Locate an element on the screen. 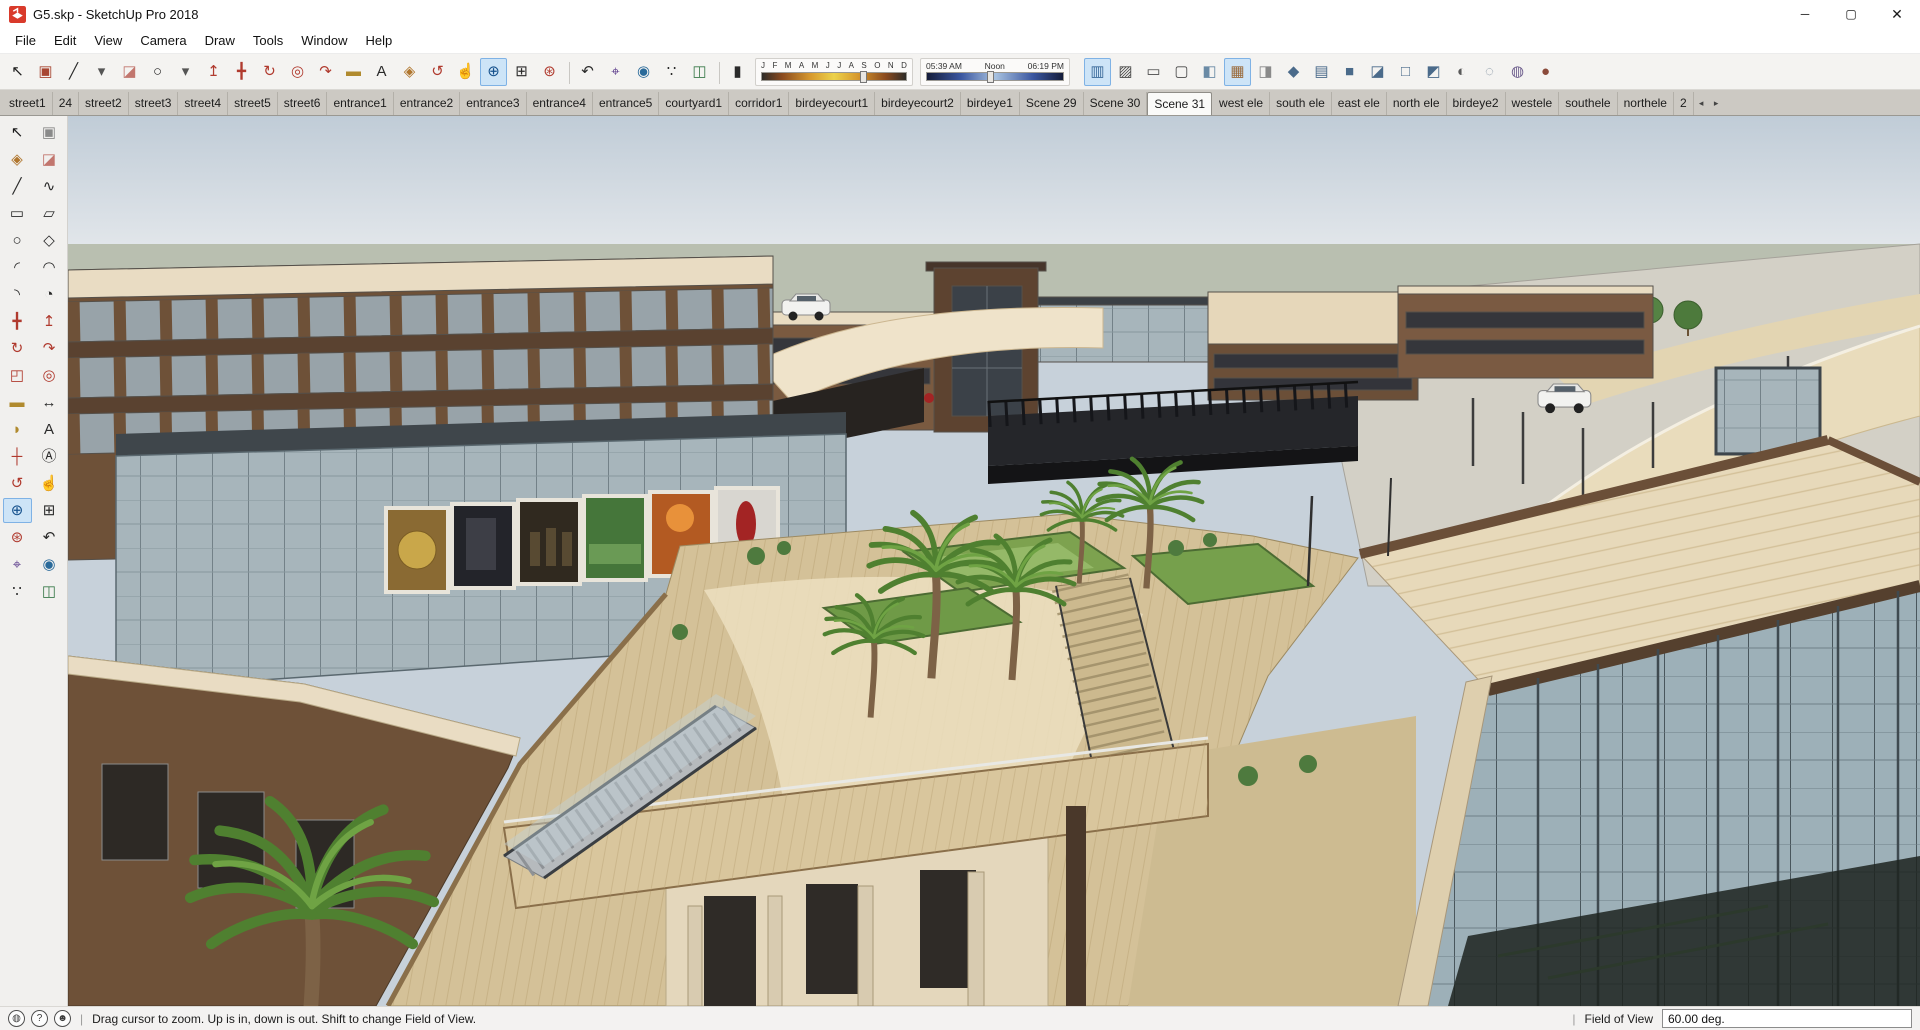 Image resolution: width=1920 pixels, height=1030 pixels. offset-tool: ◎ is located at coordinates (297, 72).